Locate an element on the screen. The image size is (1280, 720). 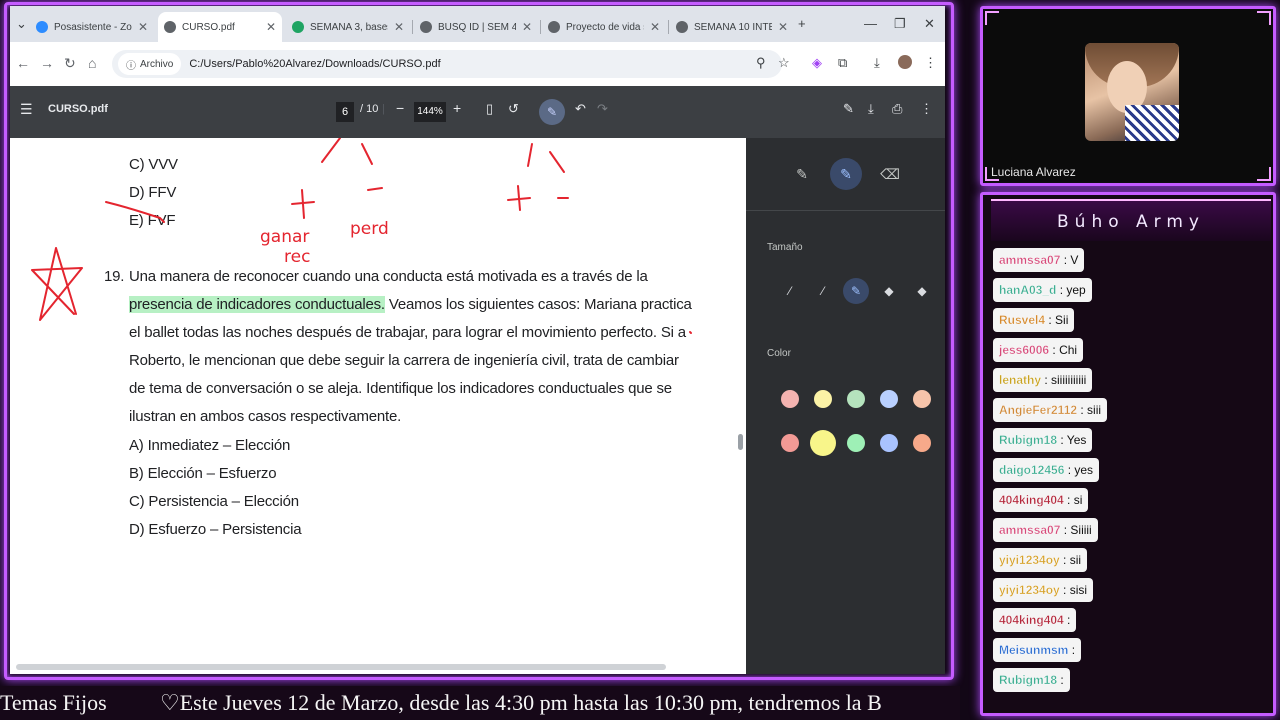
color-swatch-periwinkle is located at coordinates (889, 443).